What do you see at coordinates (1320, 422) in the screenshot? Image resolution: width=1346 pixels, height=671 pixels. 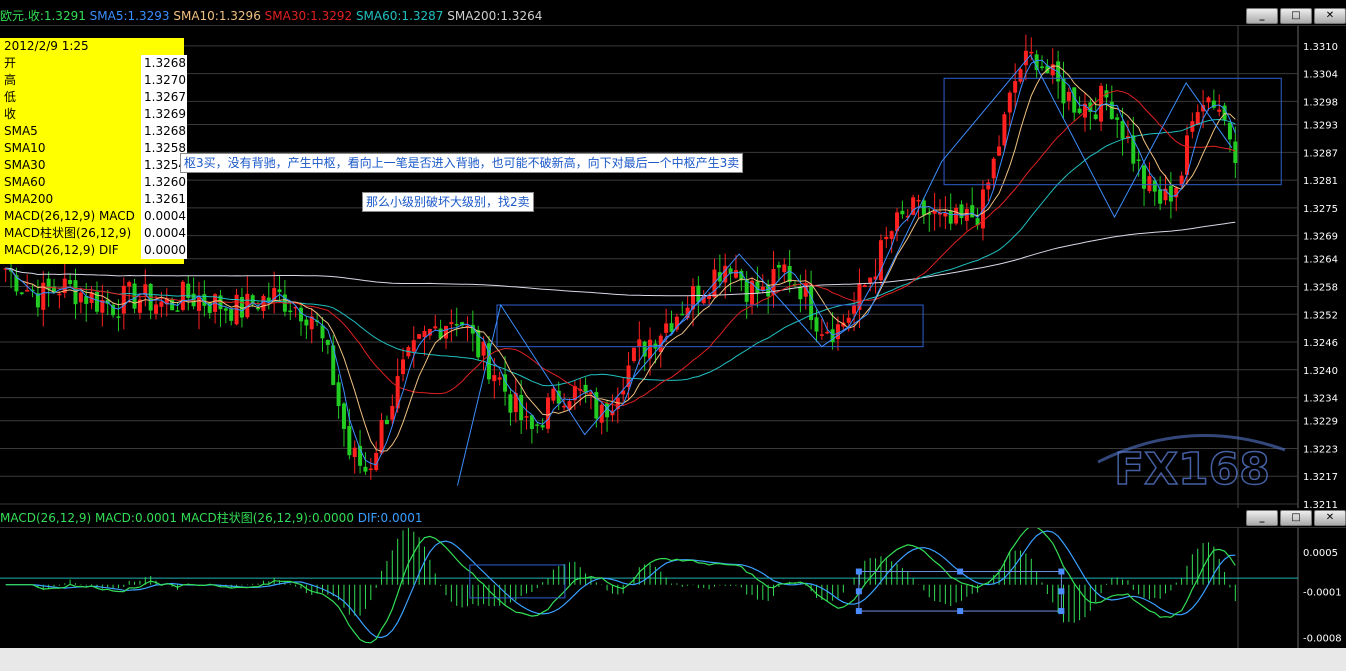 I see `y-tick-label: 1.3229` at bounding box center [1320, 422].